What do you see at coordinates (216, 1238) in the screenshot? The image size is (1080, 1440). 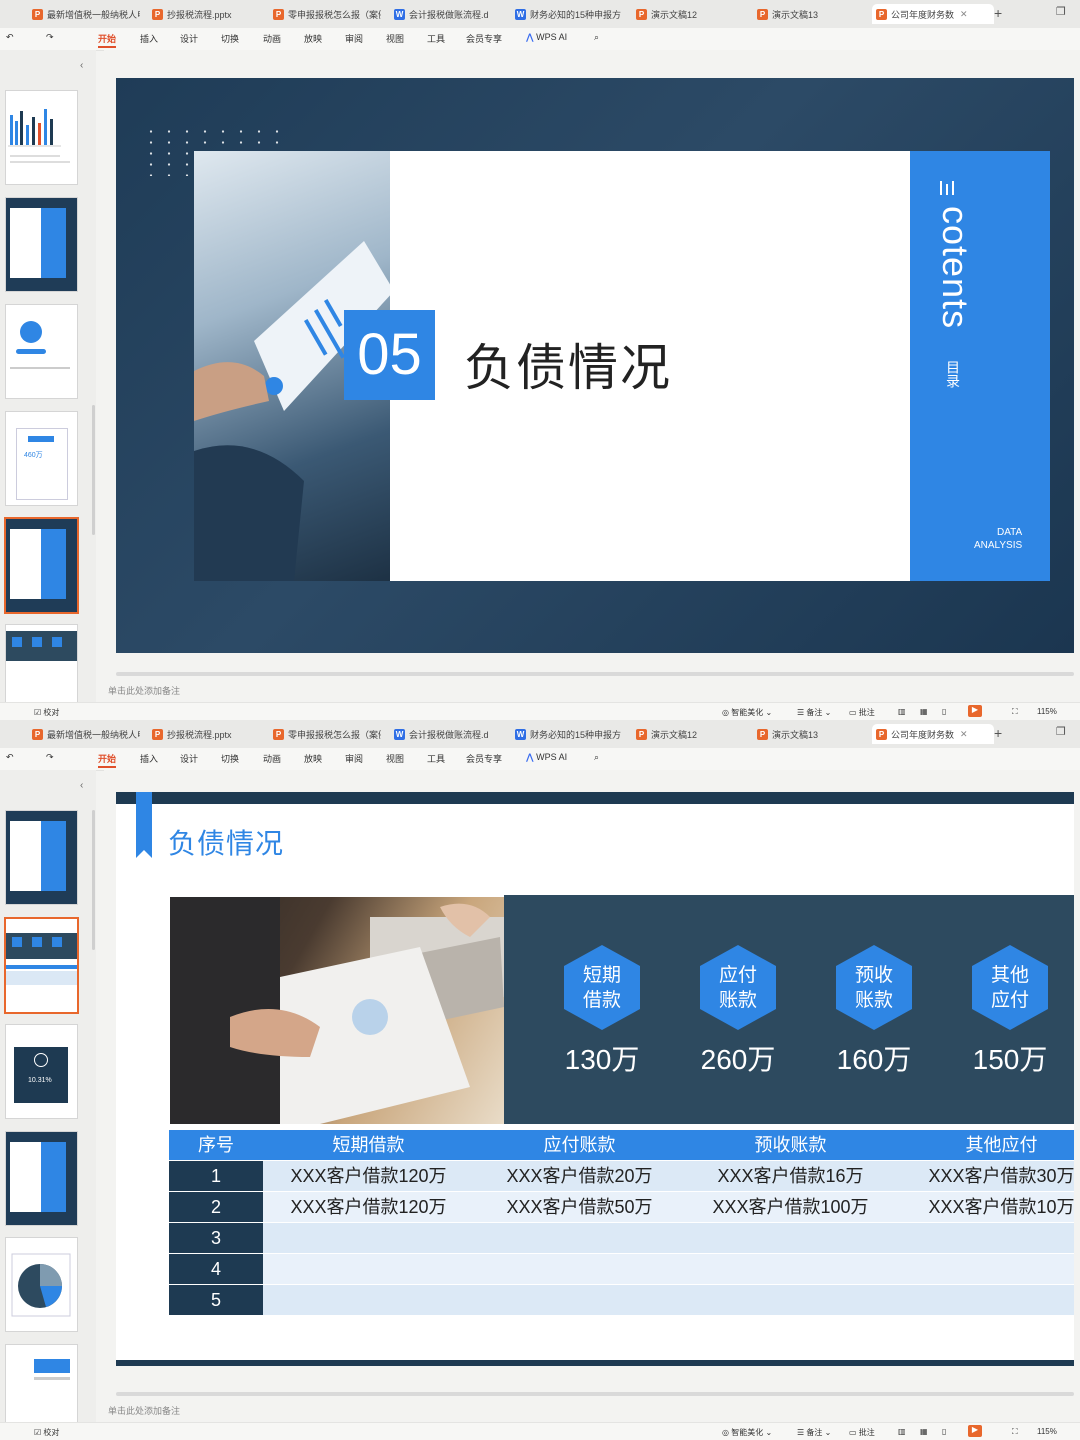 I see `table-index-cell: 3` at bounding box center [216, 1238].